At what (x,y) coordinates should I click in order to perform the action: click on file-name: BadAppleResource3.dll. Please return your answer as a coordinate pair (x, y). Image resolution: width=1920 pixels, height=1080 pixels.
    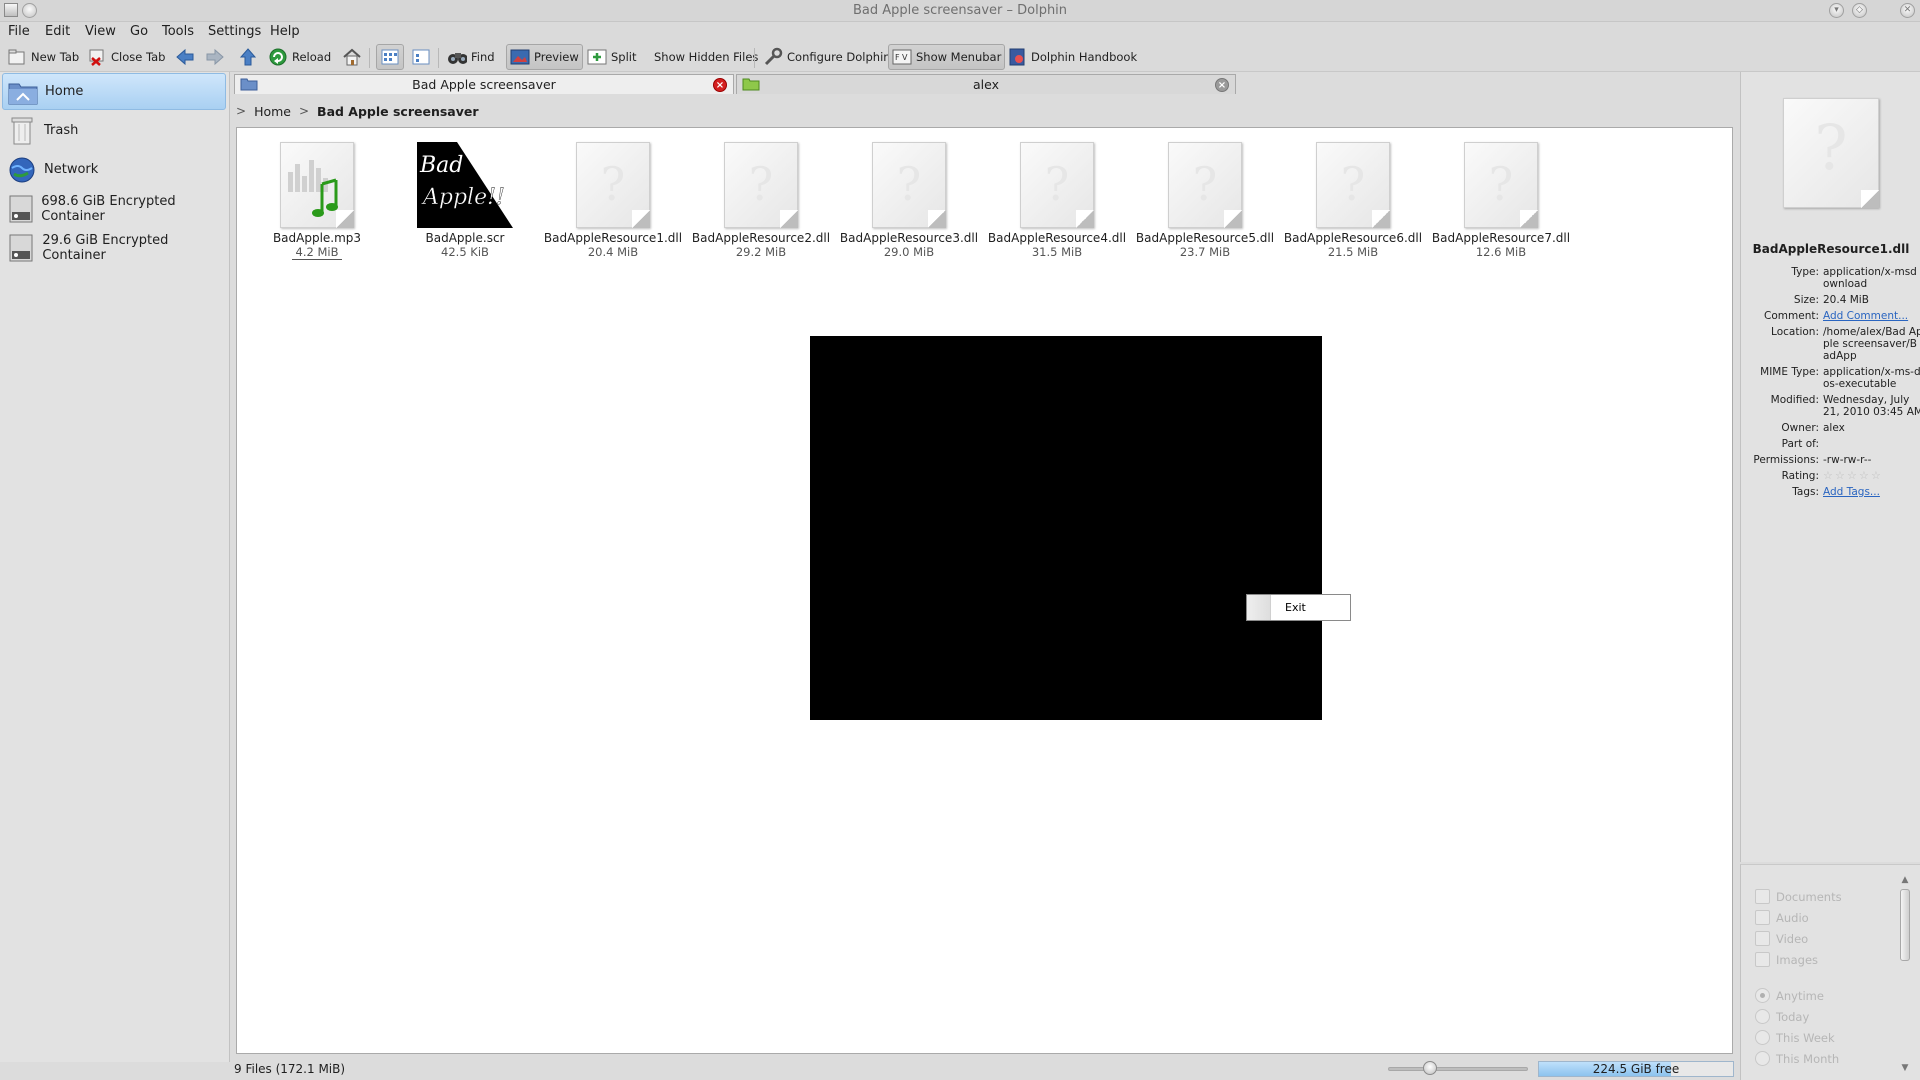
    Looking at the image, I should click on (909, 238).